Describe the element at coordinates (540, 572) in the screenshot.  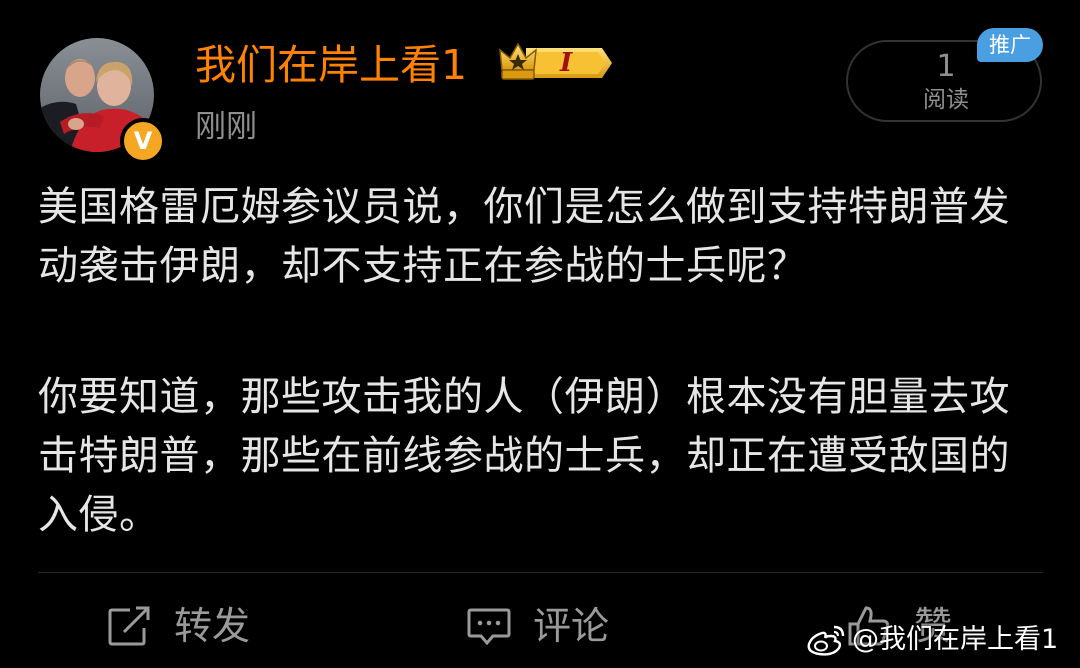
I see `divider` at that location.